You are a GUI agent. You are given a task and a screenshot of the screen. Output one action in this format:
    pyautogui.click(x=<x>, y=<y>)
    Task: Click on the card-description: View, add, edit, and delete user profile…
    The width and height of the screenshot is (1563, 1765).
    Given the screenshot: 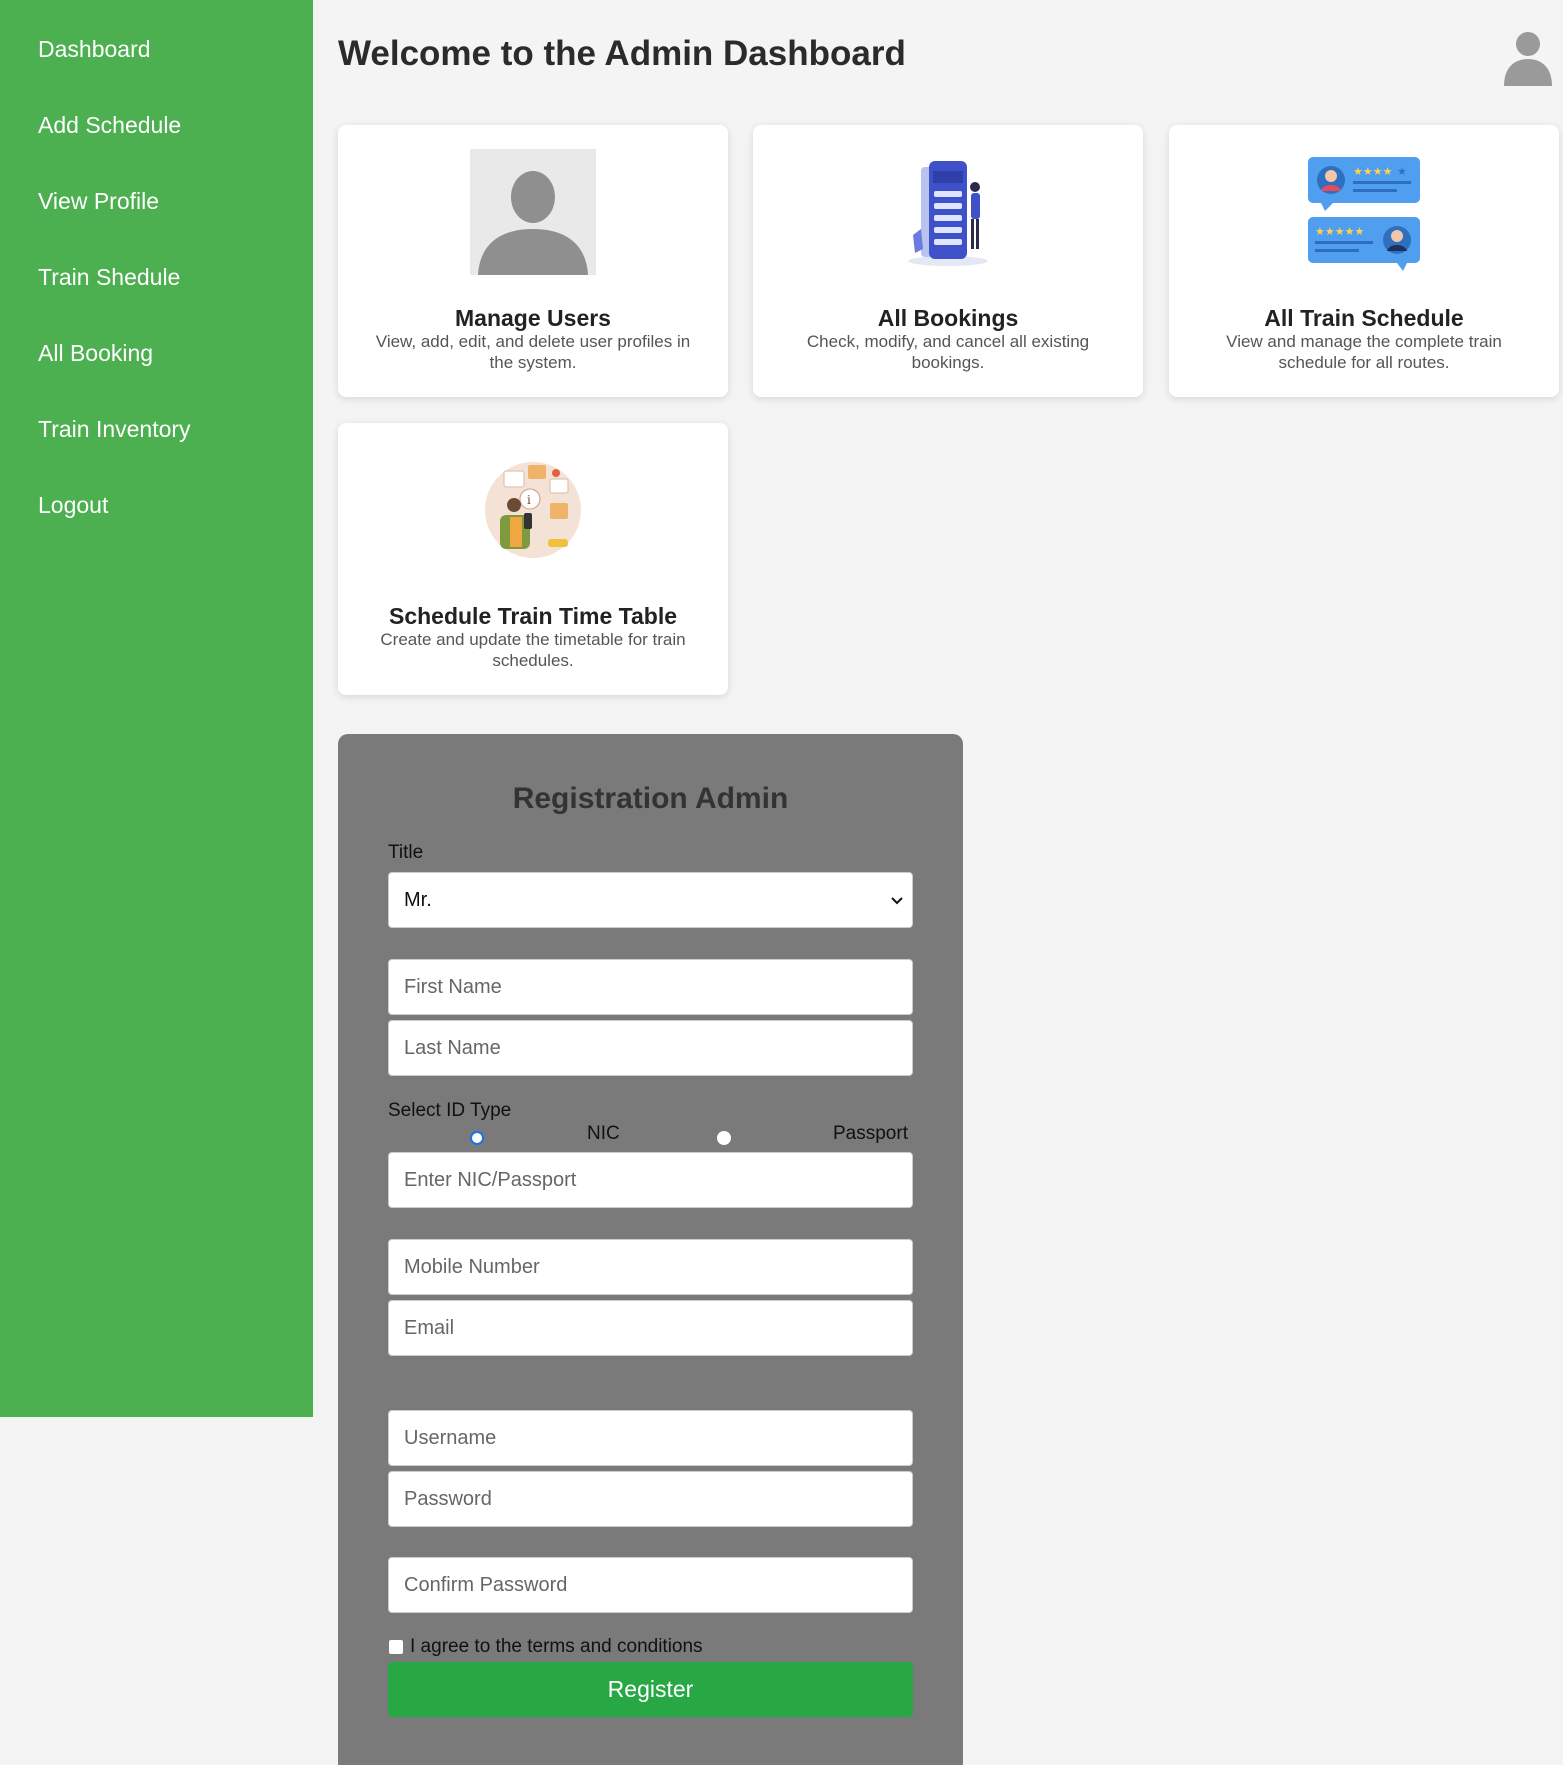 What is the action you would take?
    pyautogui.click(x=533, y=352)
    